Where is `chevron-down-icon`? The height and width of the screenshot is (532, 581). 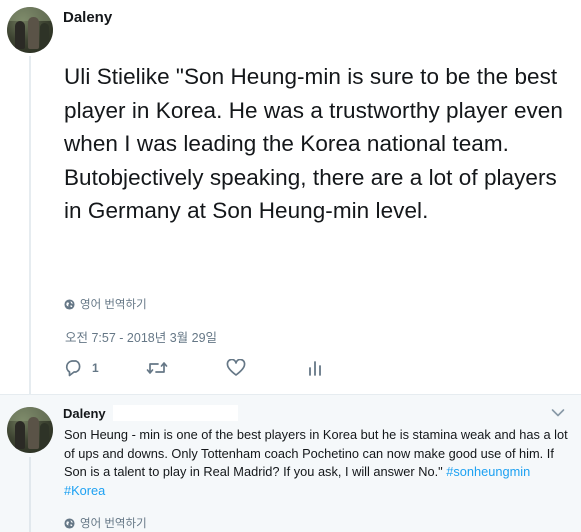
chevron-down-icon is located at coordinates (558, 413).